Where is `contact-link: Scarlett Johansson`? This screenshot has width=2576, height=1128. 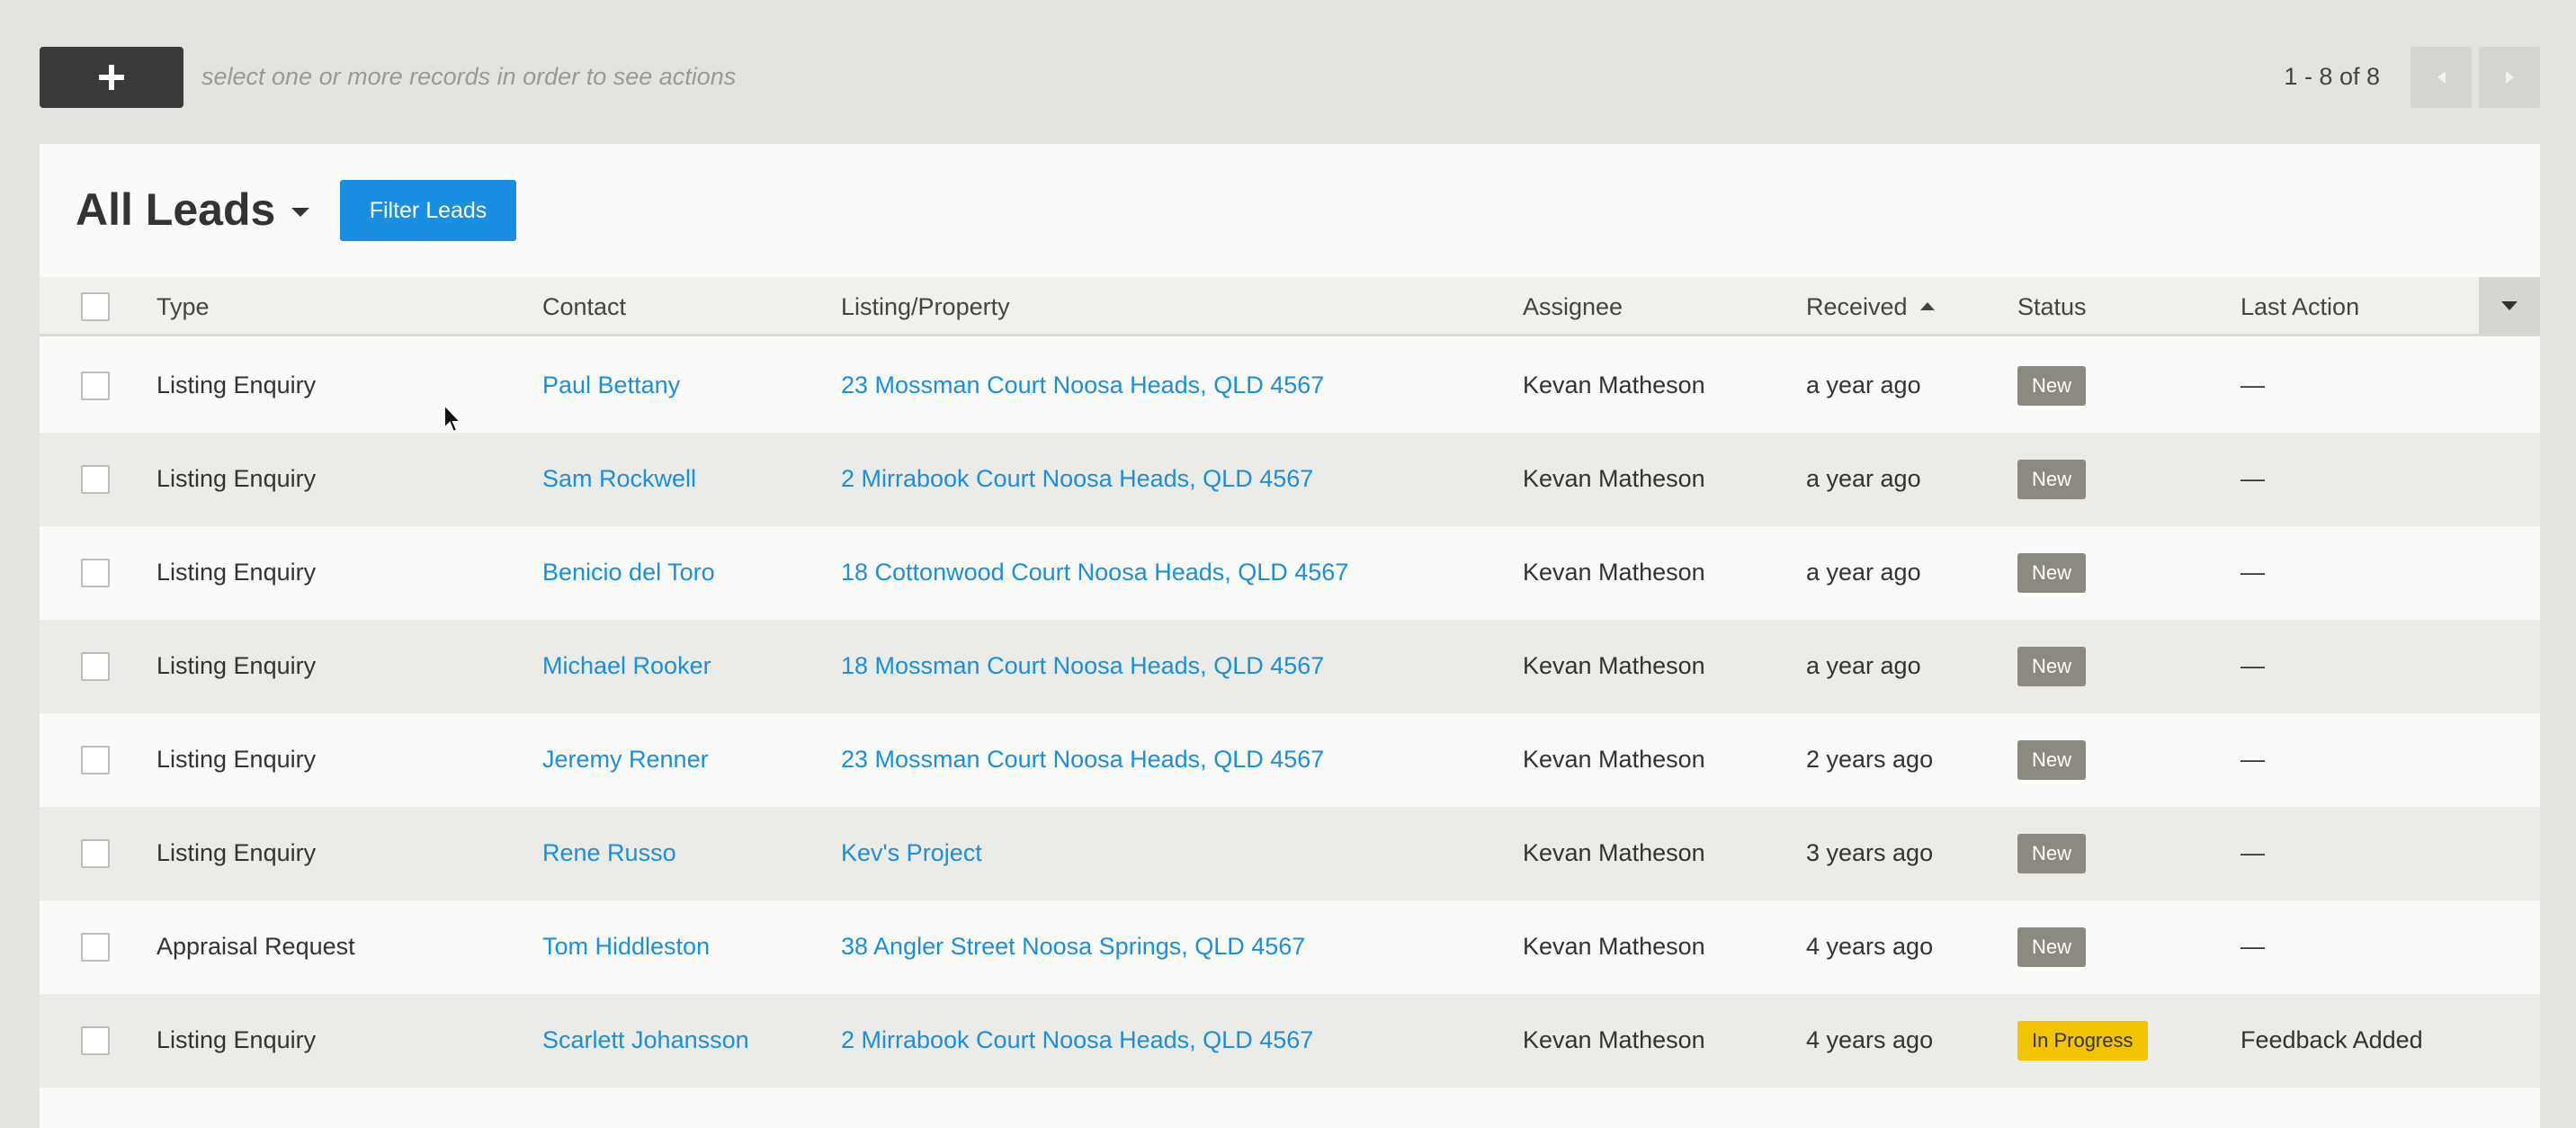
contact-link: Scarlett Johansson is located at coordinates (645, 1040).